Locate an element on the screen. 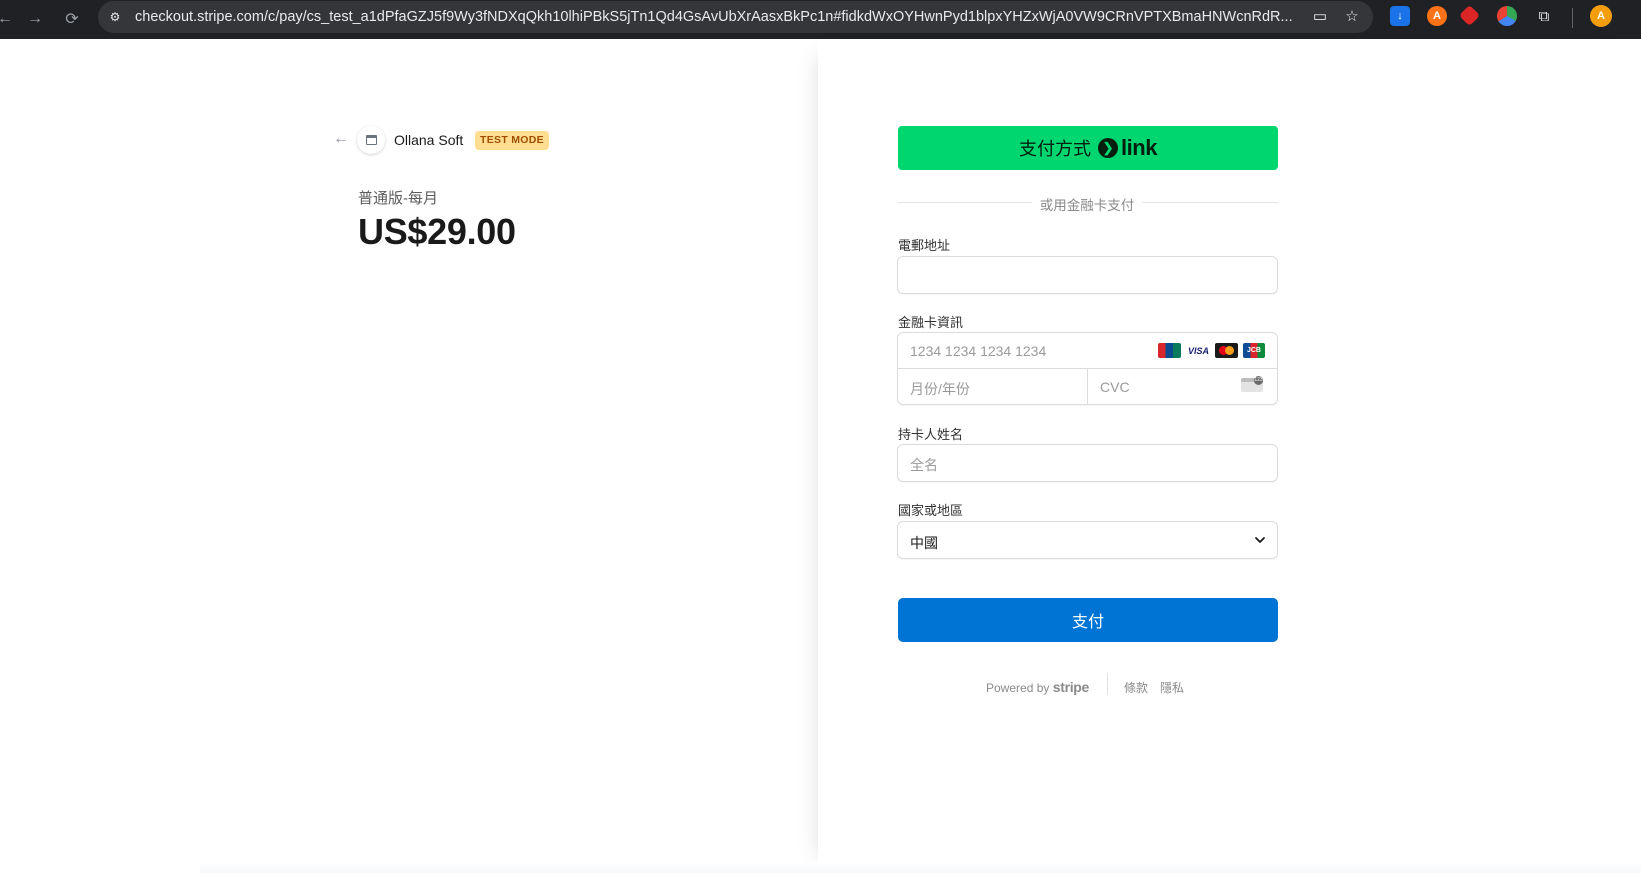  reload-icon: ⟳ is located at coordinates (72, 19).